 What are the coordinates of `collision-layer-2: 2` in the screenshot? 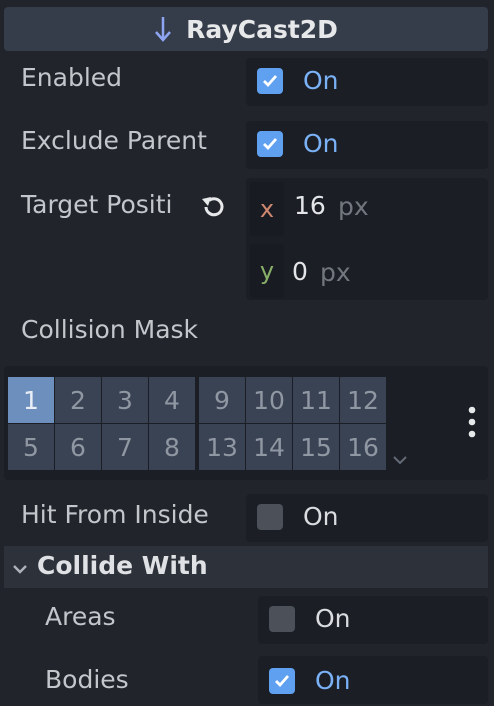 It's located at (78, 400).